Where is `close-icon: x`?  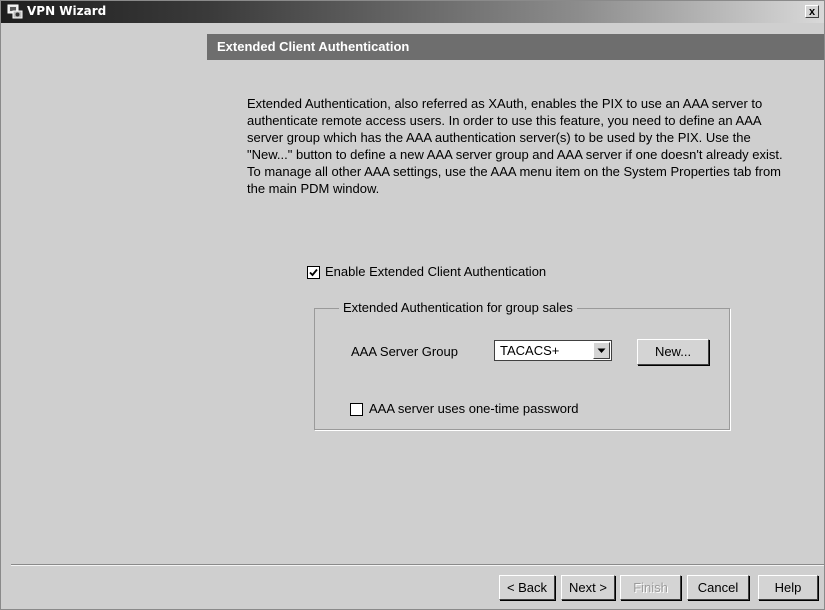
close-icon: x is located at coordinates (812, 12).